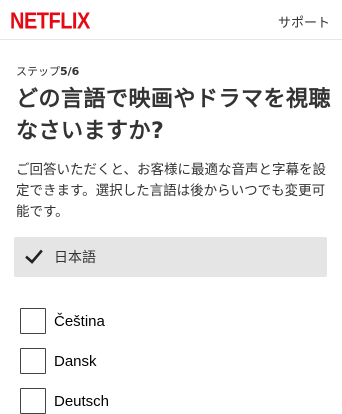 Image resolution: width=342 pixels, height=414 pixels. What do you see at coordinates (170, 257) in the screenshot?
I see `selected-language-item: 日本語` at bounding box center [170, 257].